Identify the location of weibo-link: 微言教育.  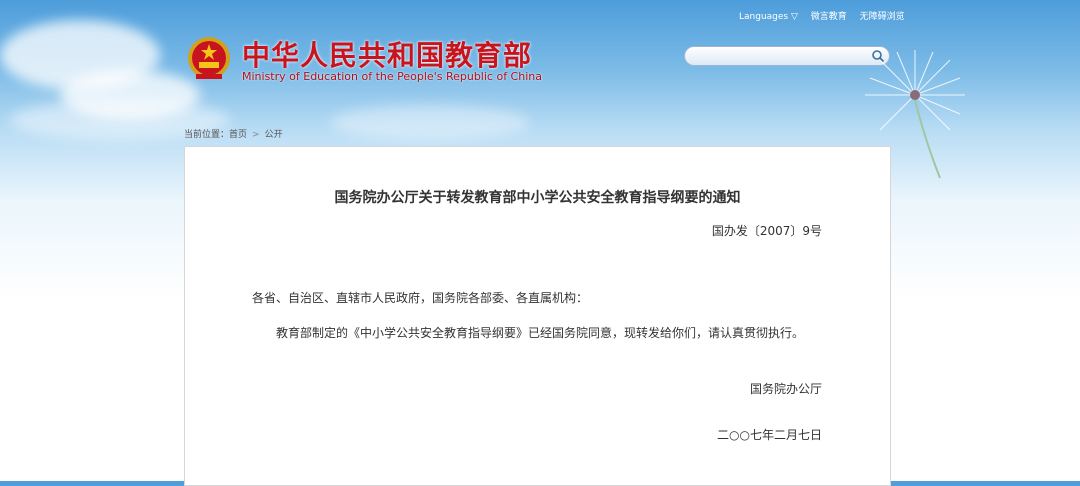
(829, 17).